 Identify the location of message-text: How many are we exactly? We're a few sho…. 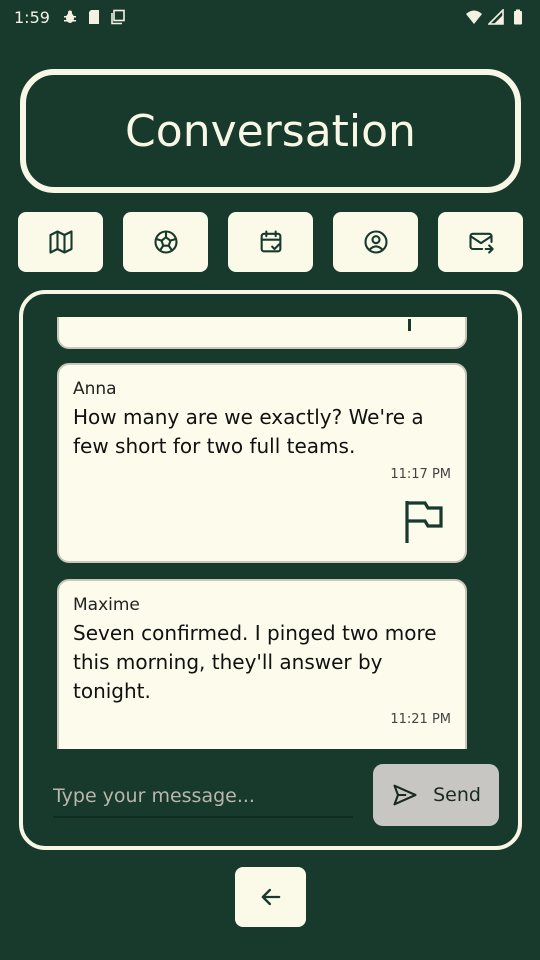
(248, 431).